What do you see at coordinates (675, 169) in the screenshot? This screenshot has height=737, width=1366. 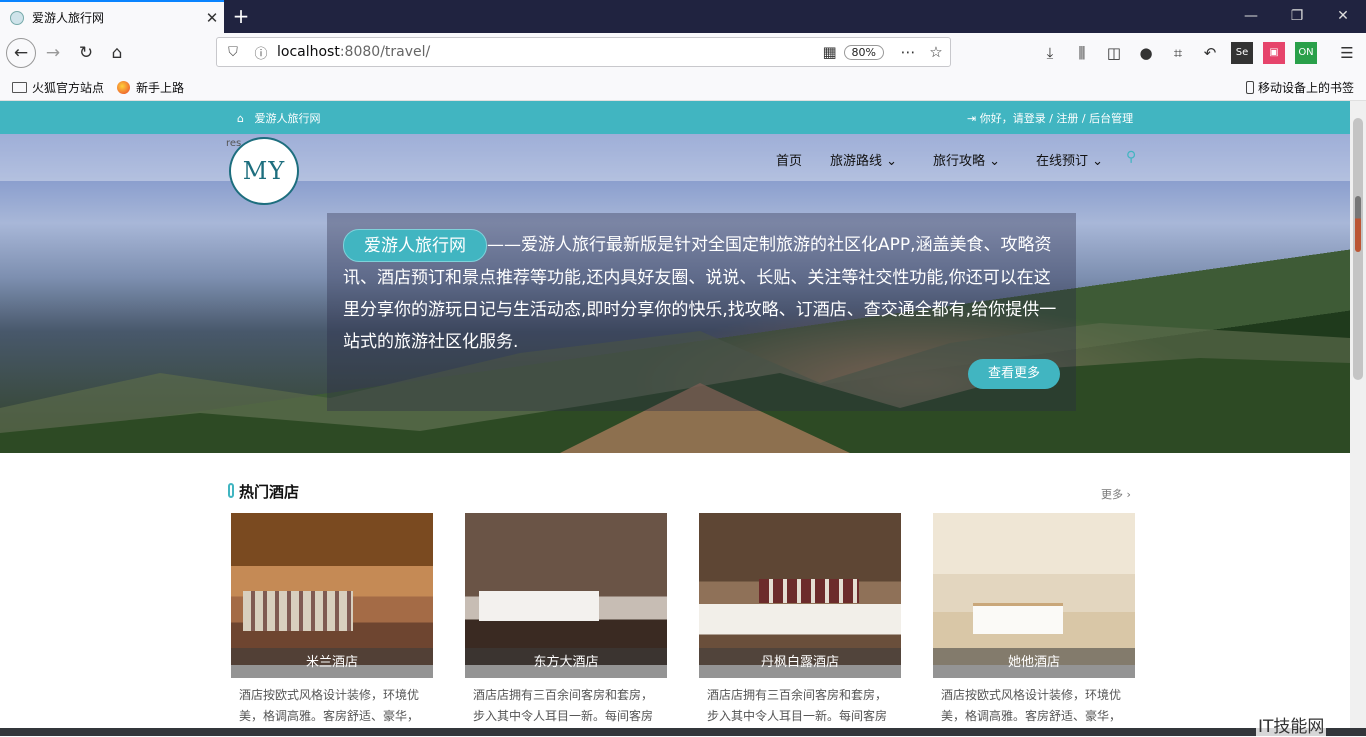 I see `site-navbar: res MY 首页 旅游路线 ⌄ 旅行攻略 ⌄ 在线预订 ⌄ ⚲` at bounding box center [675, 169].